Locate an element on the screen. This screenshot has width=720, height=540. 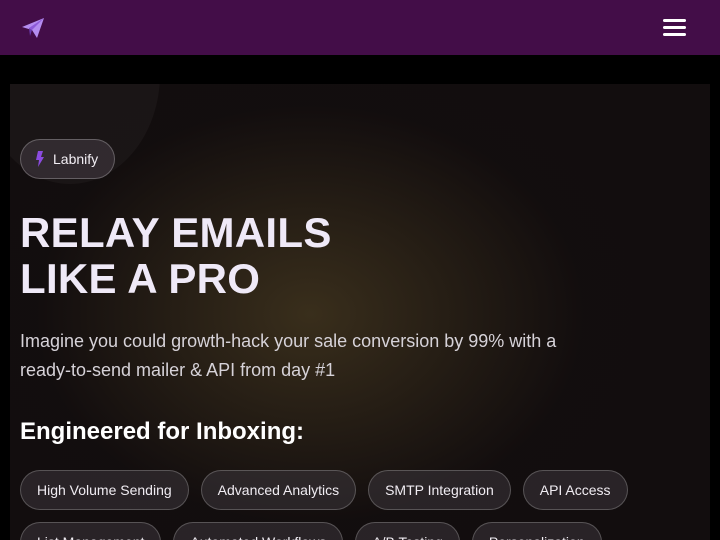
feature-chip: API Access is located at coordinates (575, 490).